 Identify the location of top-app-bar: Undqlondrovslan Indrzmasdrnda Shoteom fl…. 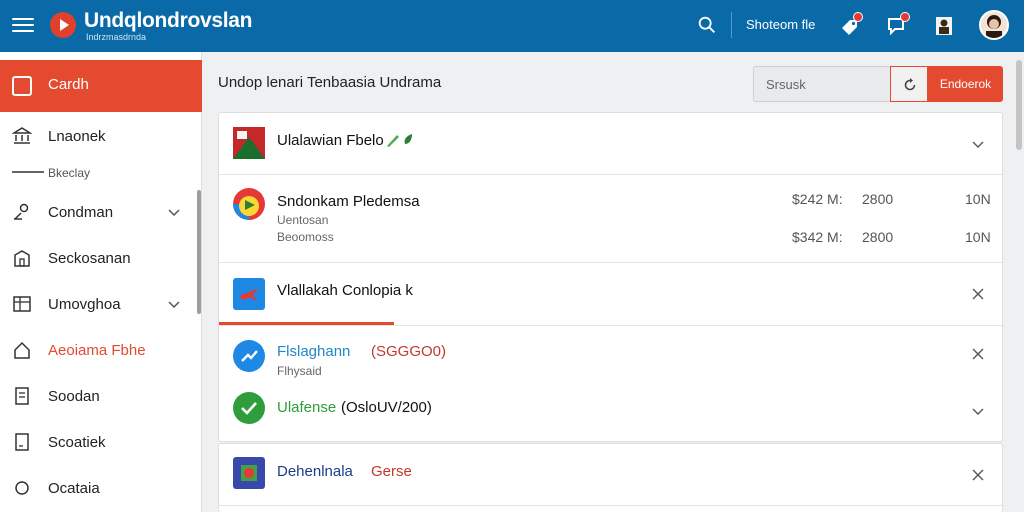
(512, 26).